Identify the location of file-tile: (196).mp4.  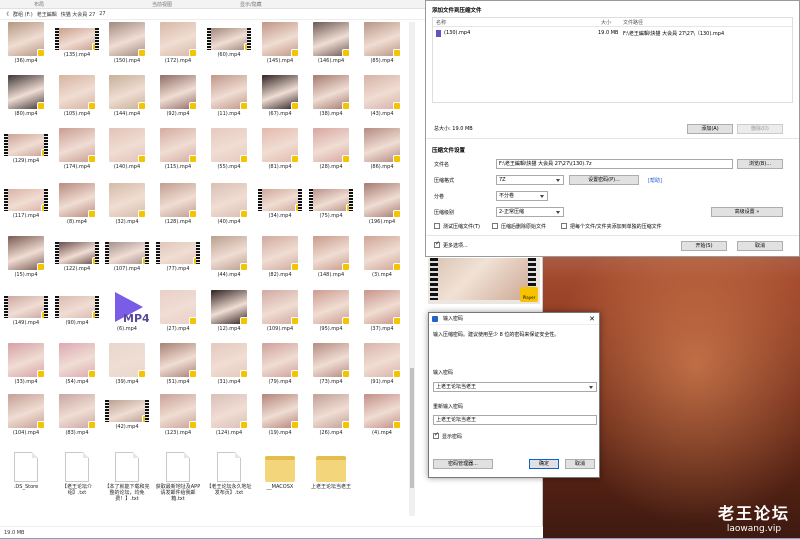
(382, 210).